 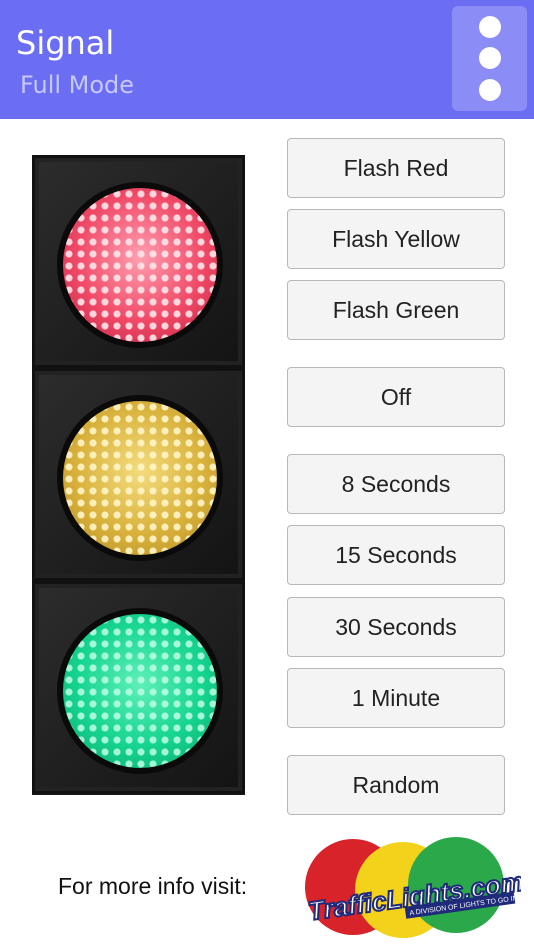 What do you see at coordinates (140, 478) in the screenshot?
I see `yellow-lamp` at bounding box center [140, 478].